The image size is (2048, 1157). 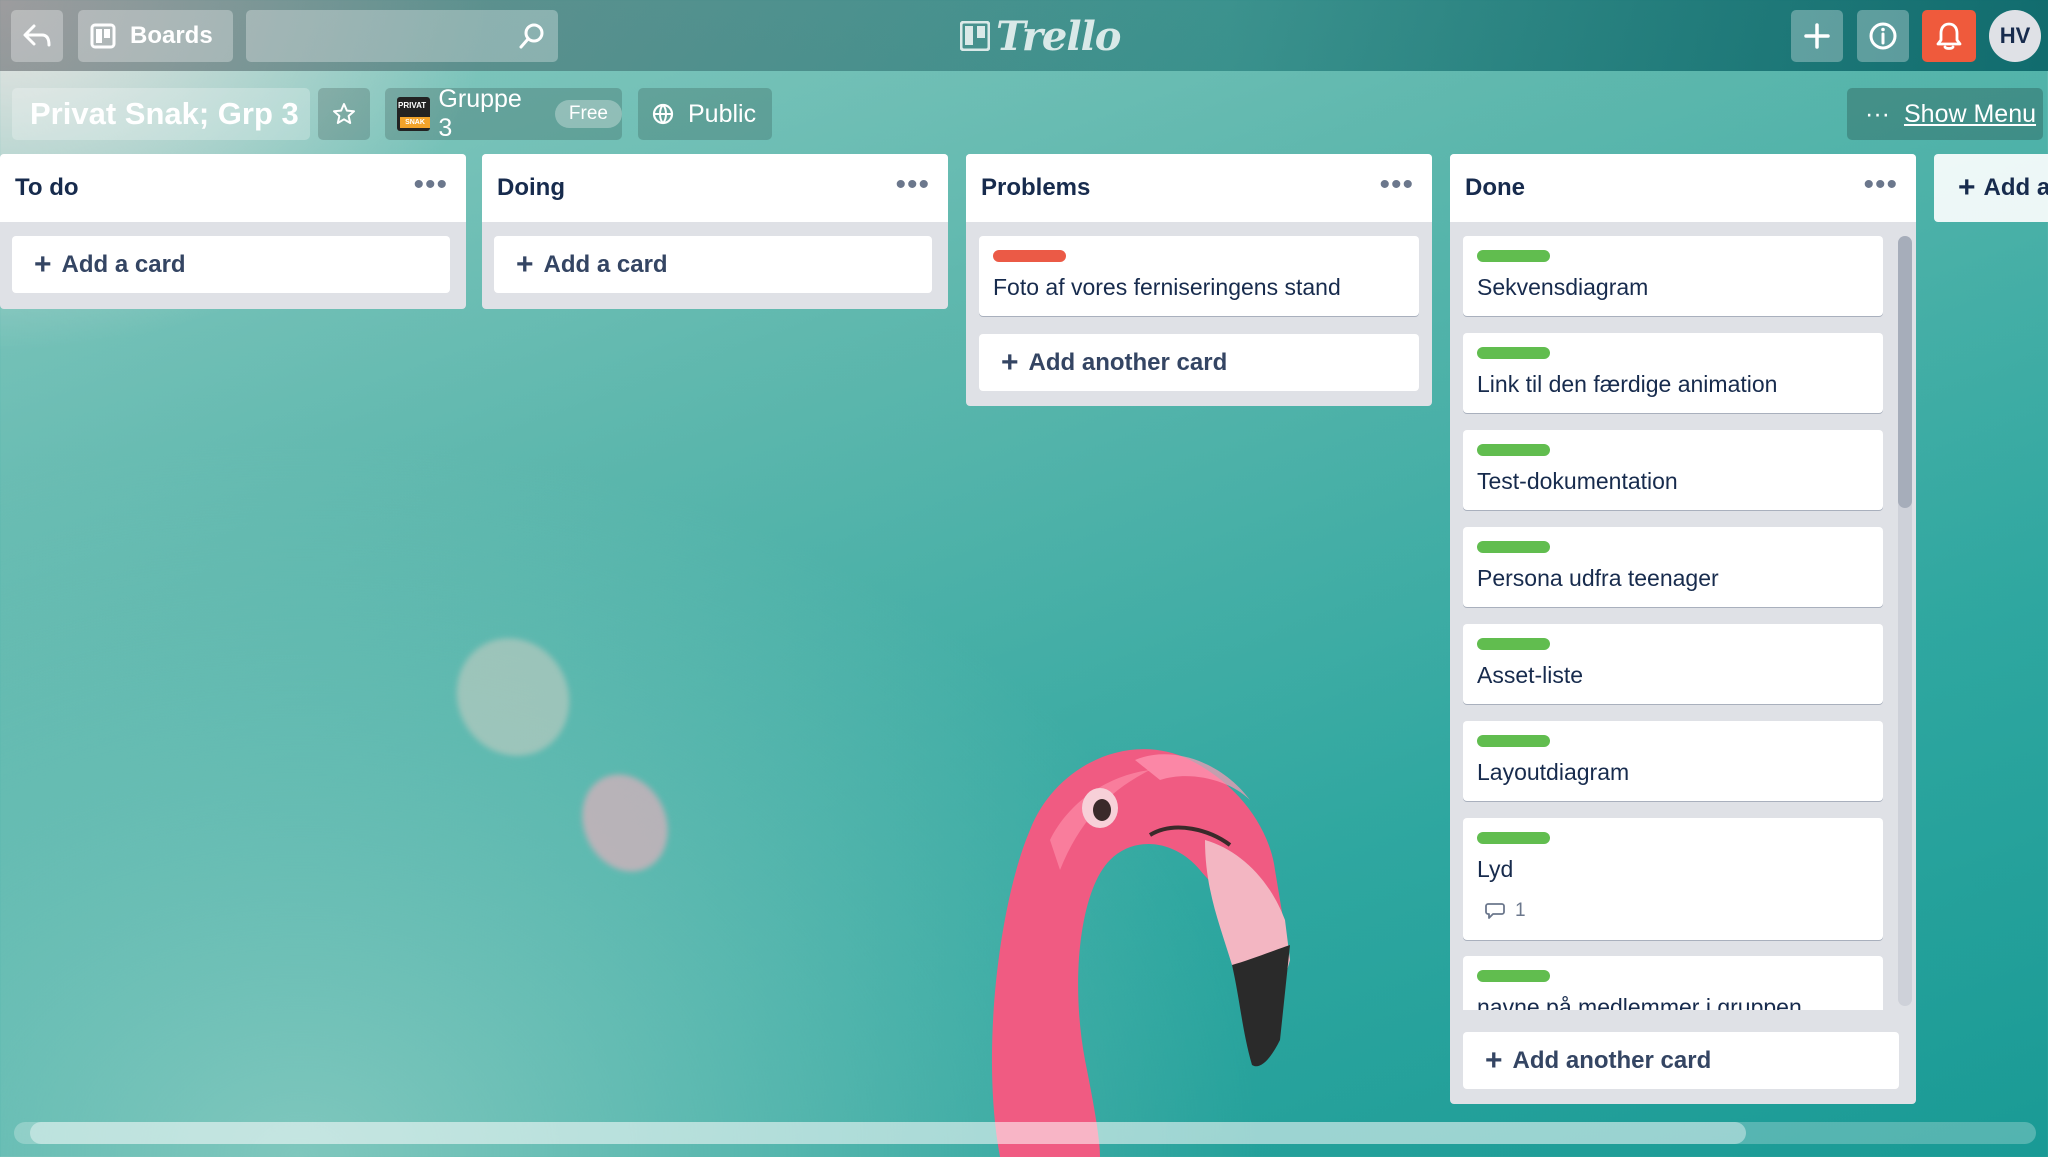 I want to click on star-icon, so click(x=344, y=113).